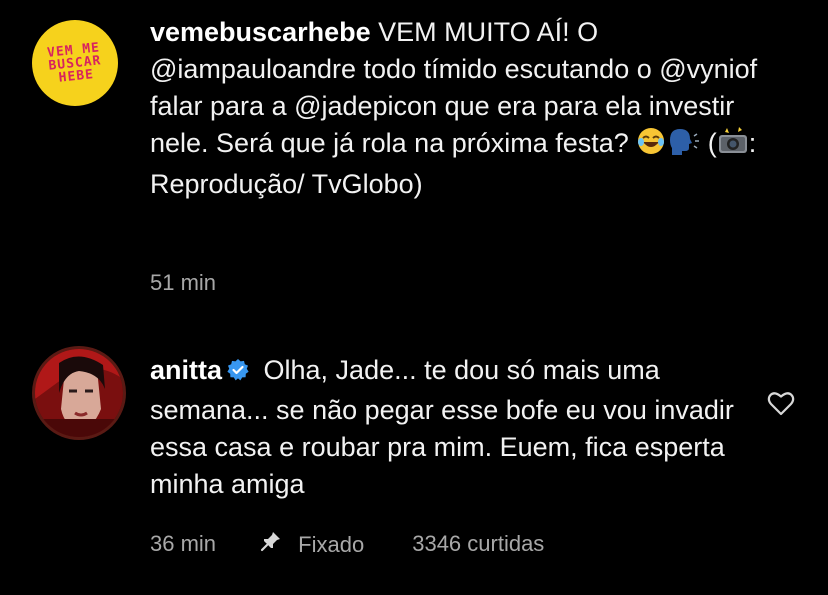 The height and width of the screenshot is (595, 828). Describe the element at coordinates (270, 542) in the screenshot. I see `pin-icon` at that location.